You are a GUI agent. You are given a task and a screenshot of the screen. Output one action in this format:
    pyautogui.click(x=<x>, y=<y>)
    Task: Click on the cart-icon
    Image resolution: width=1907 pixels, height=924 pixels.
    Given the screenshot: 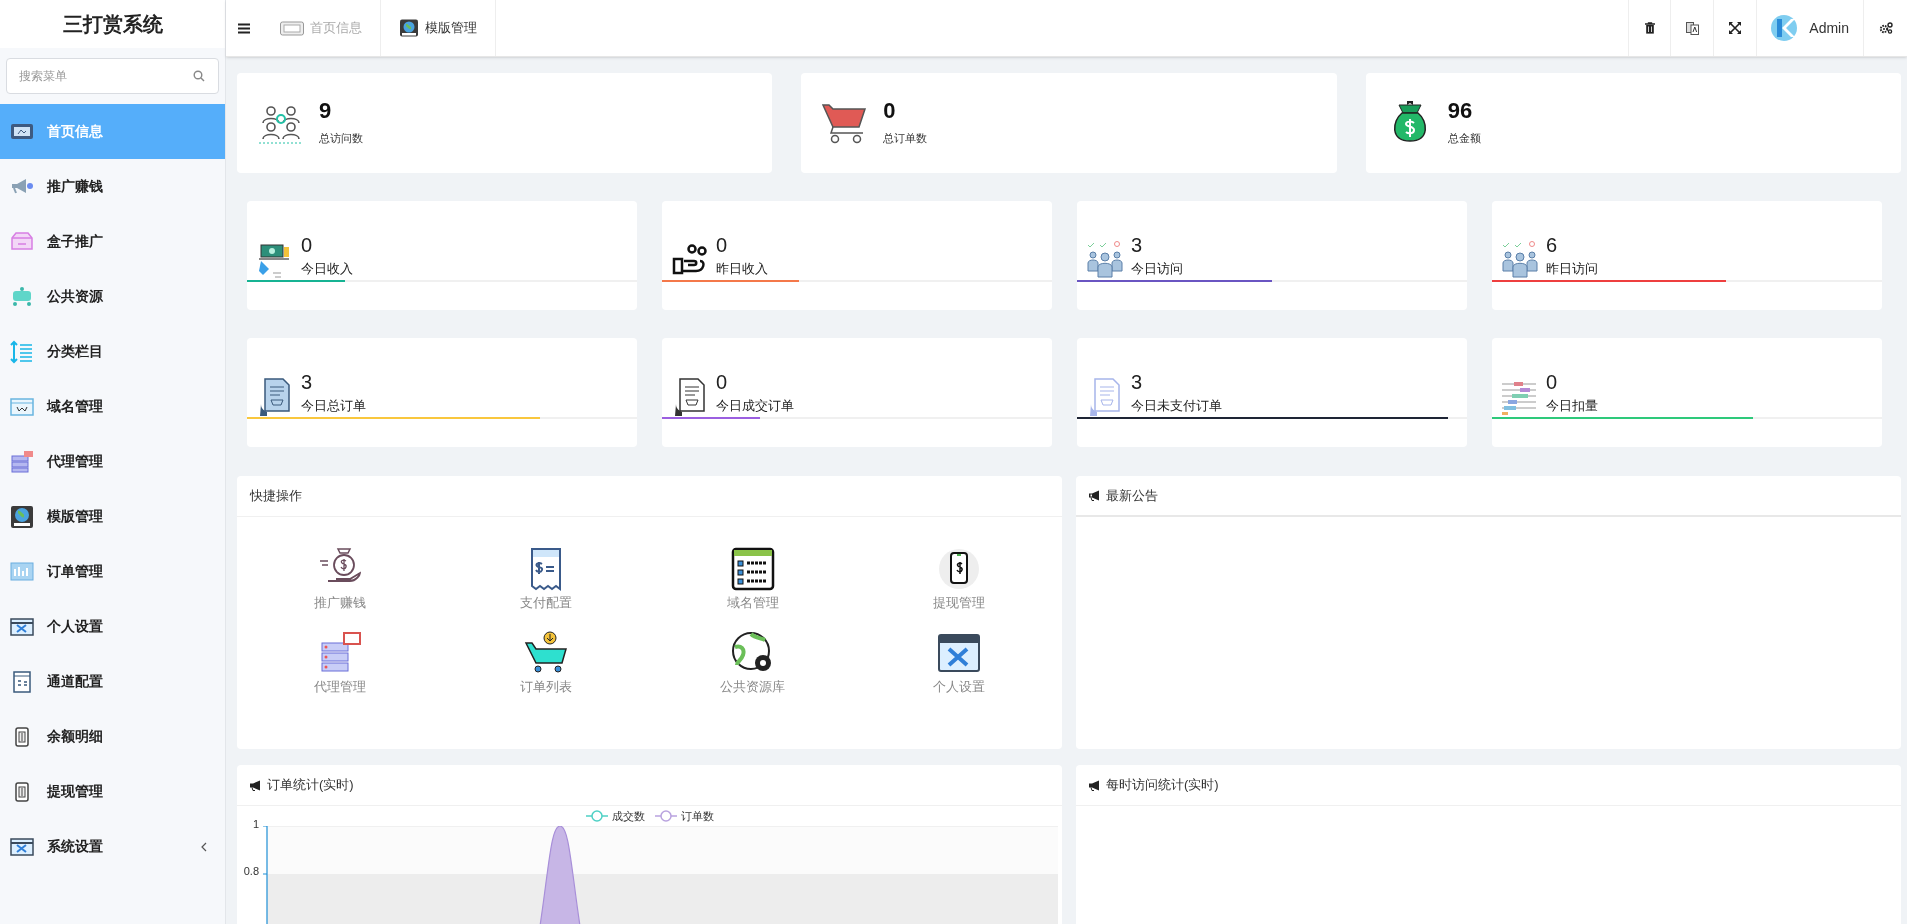 What is the action you would take?
    pyautogui.click(x=546, y=652)
    